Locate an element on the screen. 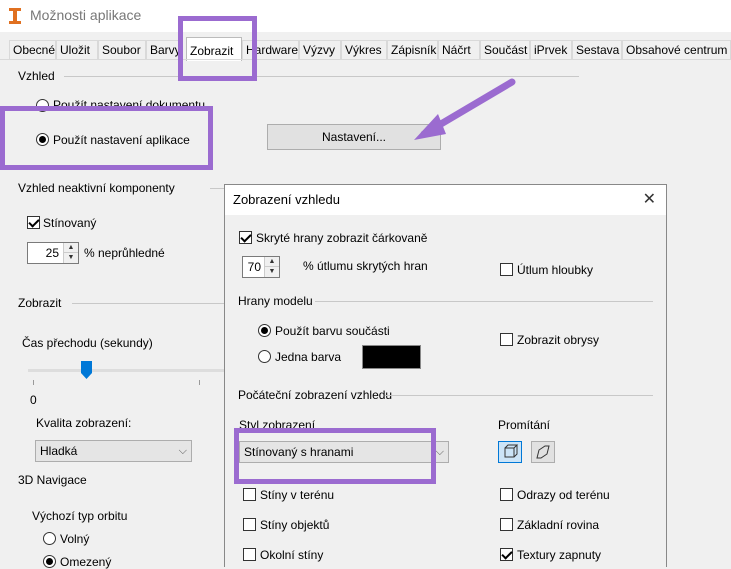  tab-vyzvy: Výzvy is located at coordinates (320, 50).